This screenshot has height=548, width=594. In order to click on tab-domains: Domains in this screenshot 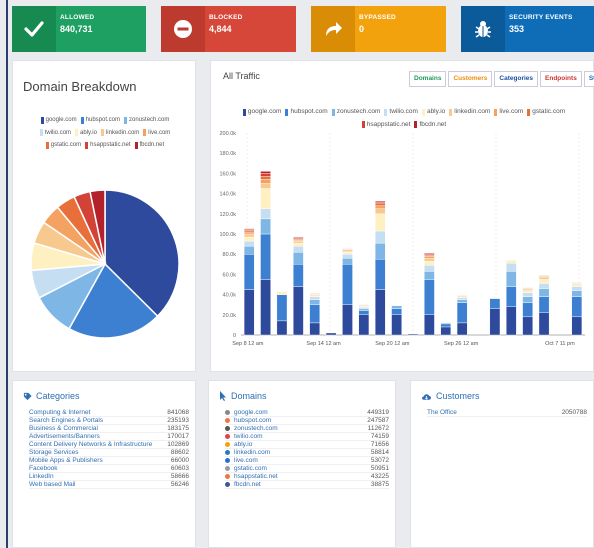, I will do `click(428, 79)`.